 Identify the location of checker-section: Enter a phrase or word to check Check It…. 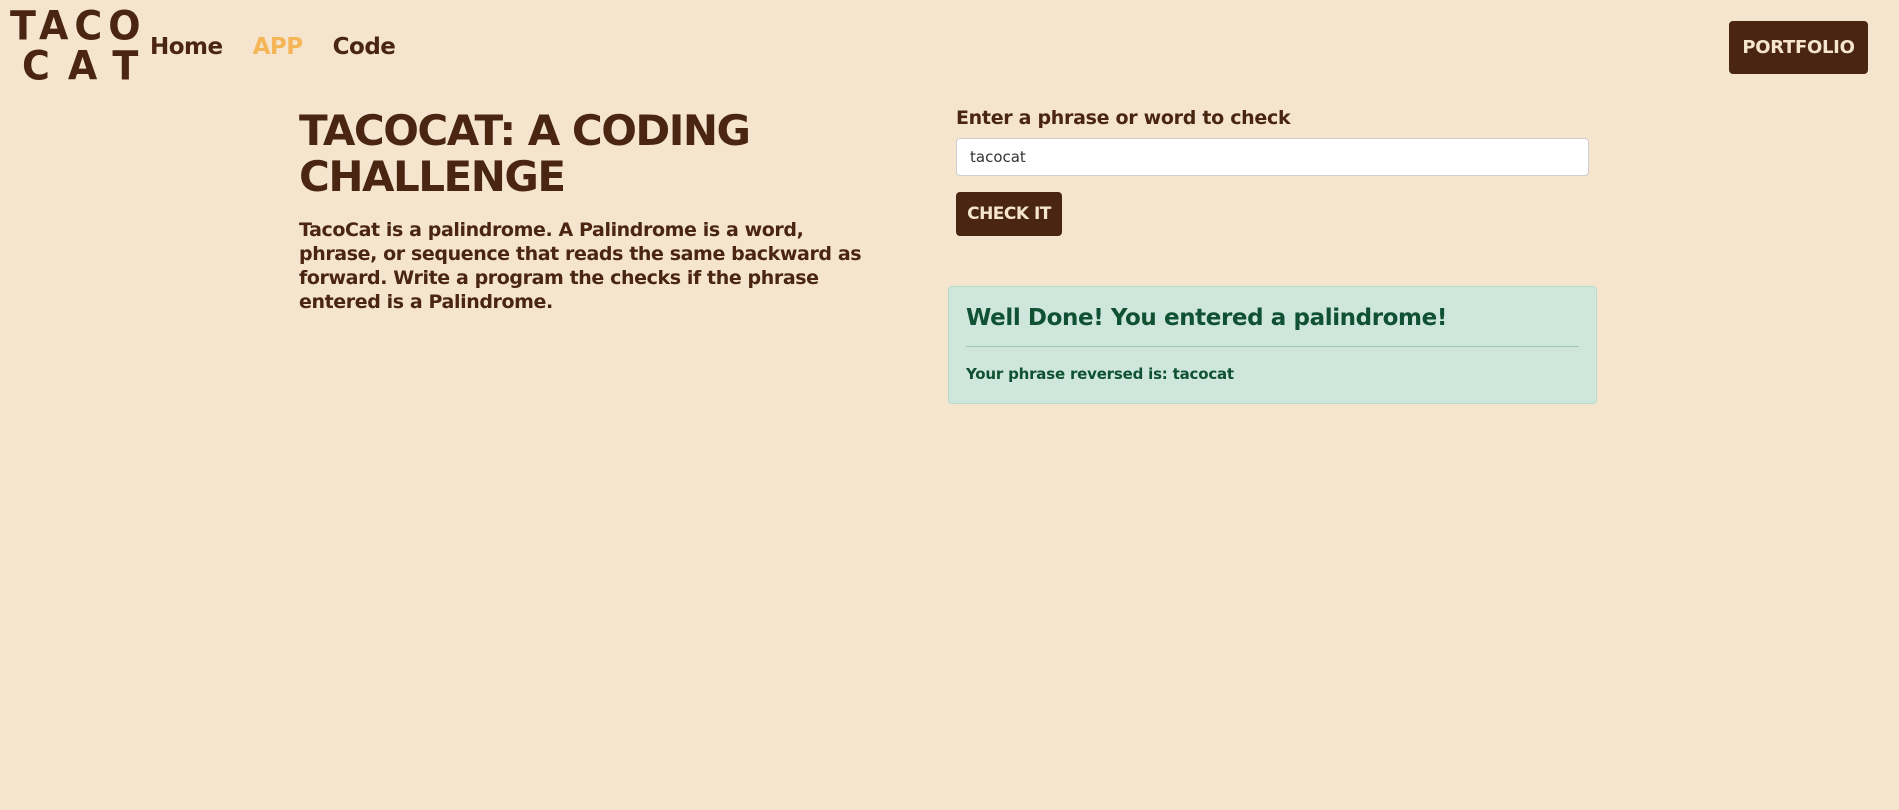
(1273, 255).